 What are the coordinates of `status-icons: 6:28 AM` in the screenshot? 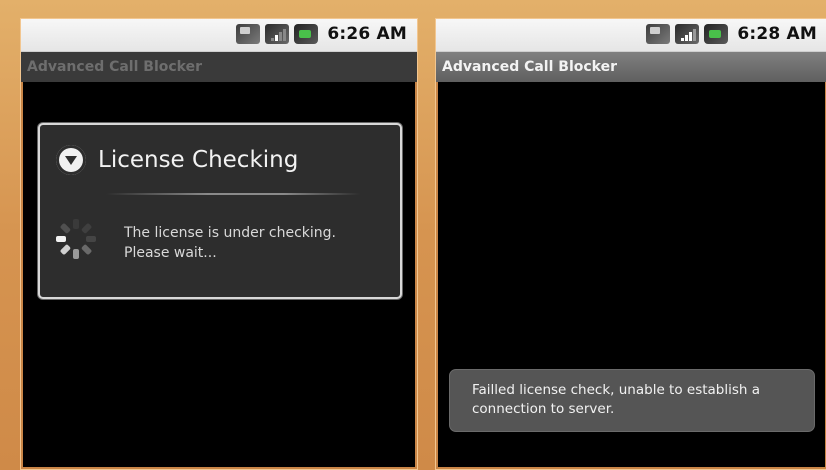 It's located at (731, 34).